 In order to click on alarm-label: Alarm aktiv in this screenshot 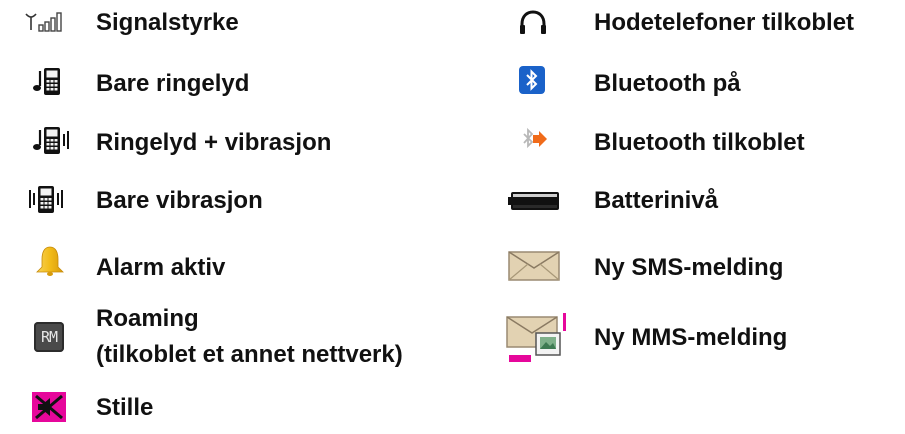, I will do `click(161, 267)`.